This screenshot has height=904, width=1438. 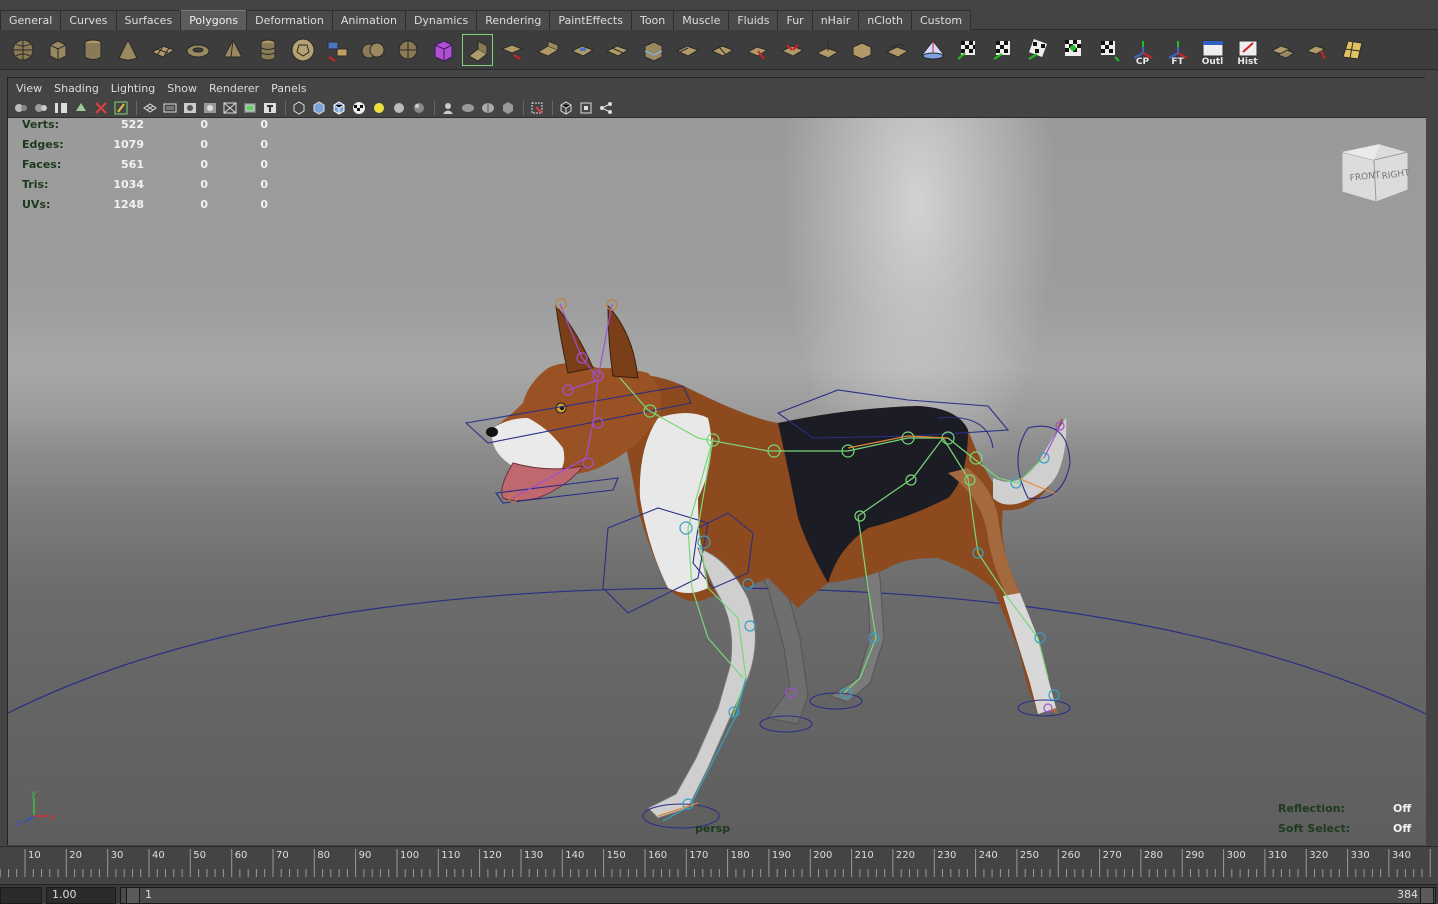 What do you see at coordinates (267, 50) in the screenshot?
I see `poly-pipe-icon` at bounding box center [267, 50].